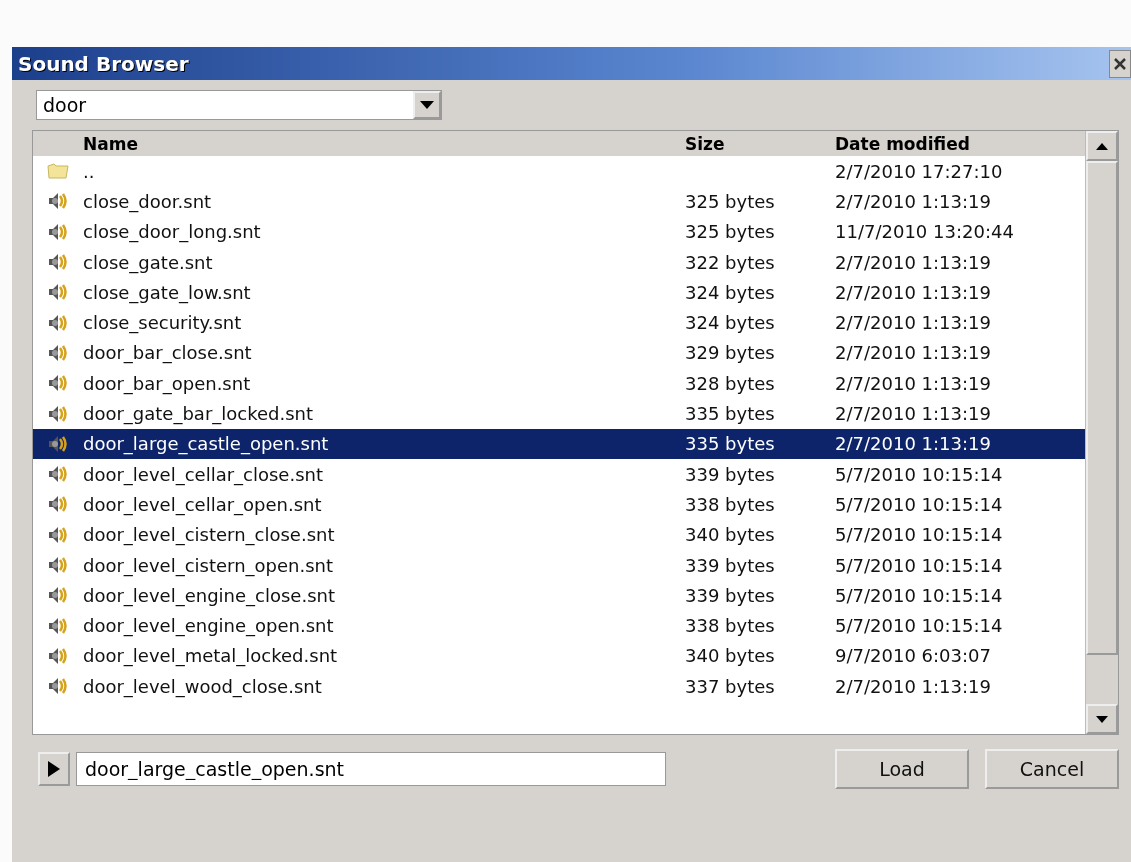  Describe the element at coordinates (203, 474) in the screenshot. I see `file-name: door_level_cellar_close.snt` at that location.